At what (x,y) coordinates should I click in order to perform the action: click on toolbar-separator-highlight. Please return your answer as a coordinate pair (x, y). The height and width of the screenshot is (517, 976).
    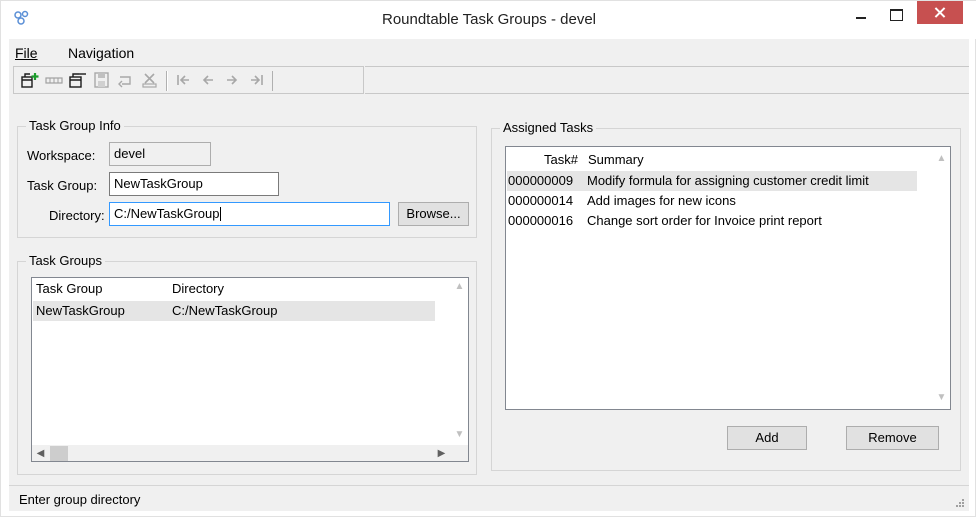
    Looking at the image, I should click on (167, 81).